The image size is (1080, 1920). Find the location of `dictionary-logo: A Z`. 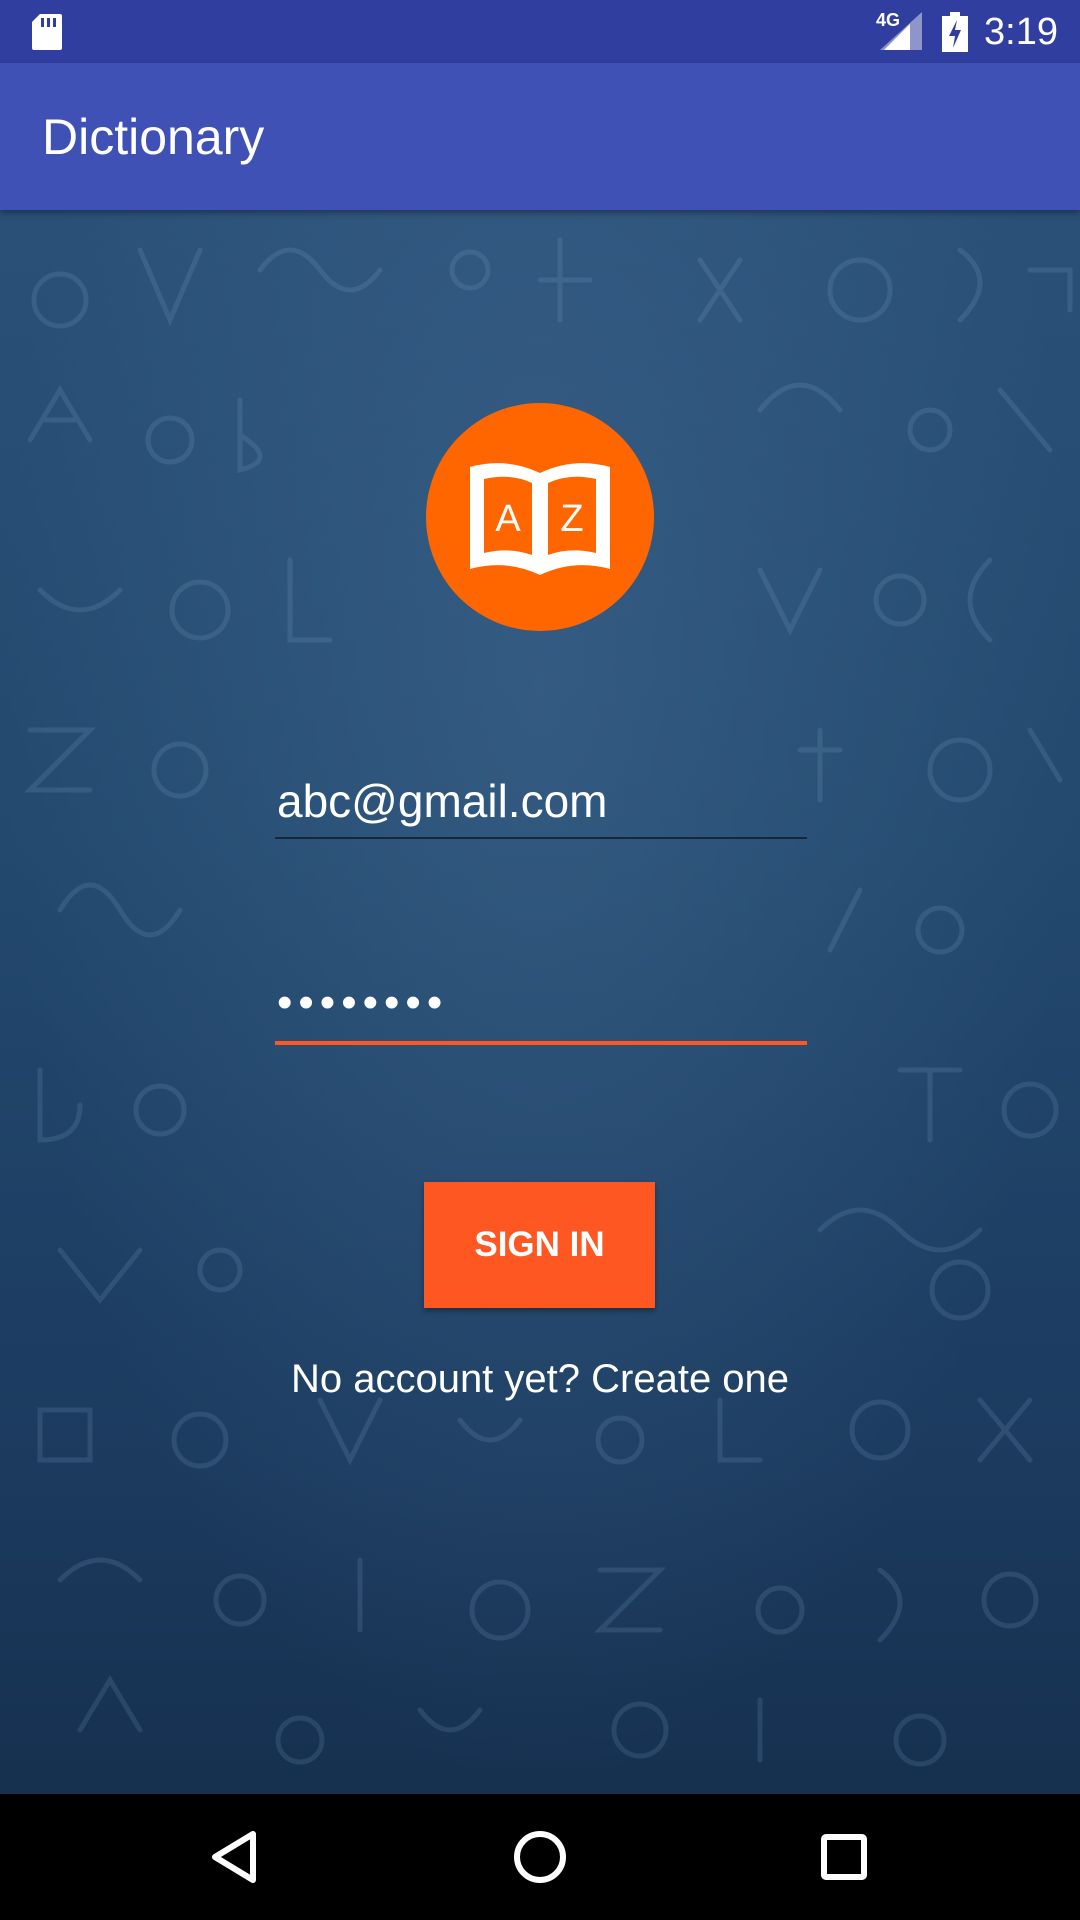

dictionary-logo: A Z is located at coordinates (540, 517).